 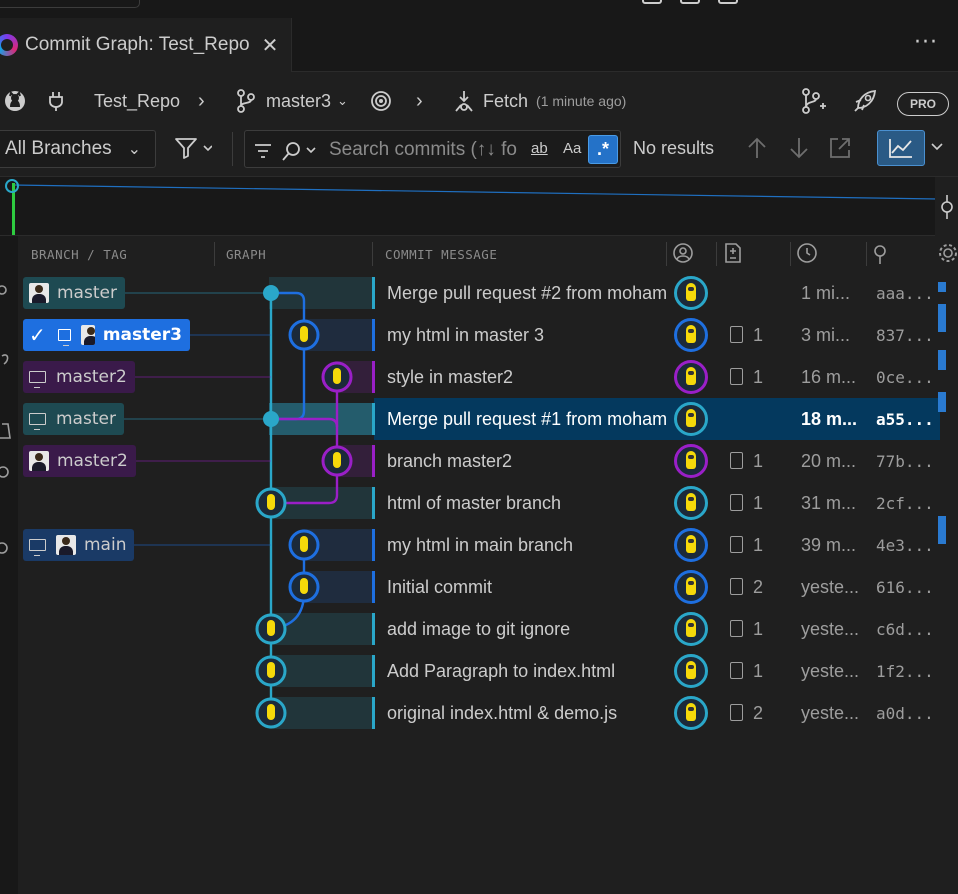 I want to click on tab-commit-graph: Commit Graph: Test_Repo ✕, so click(x=146, y=45).